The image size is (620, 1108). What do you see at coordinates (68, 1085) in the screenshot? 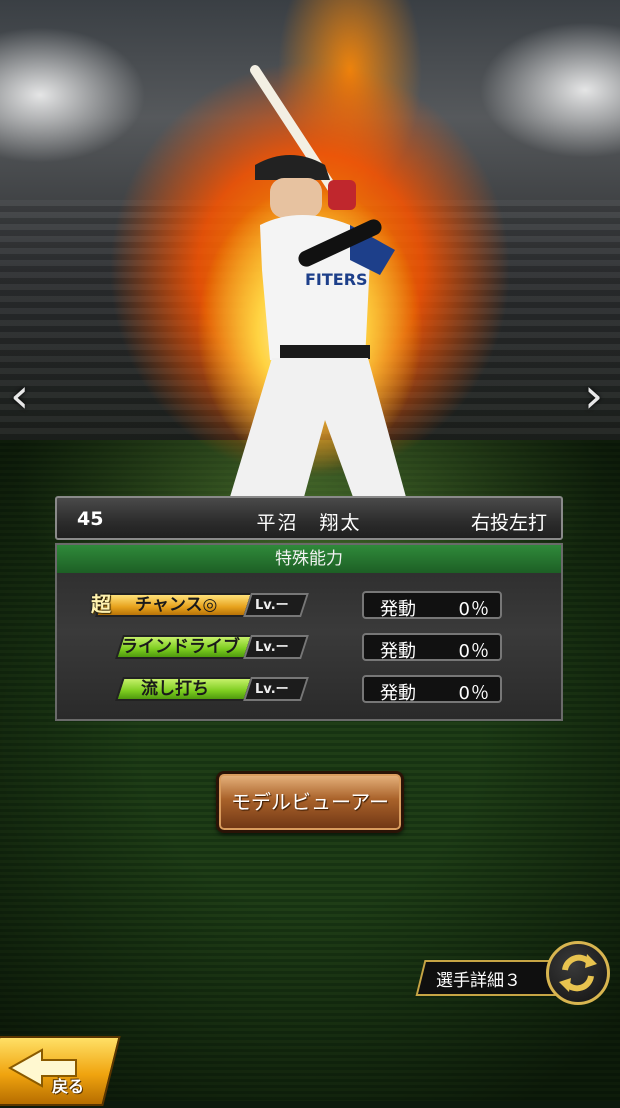
I see `back-label: 戻る` at bounding box center [68, 1085].